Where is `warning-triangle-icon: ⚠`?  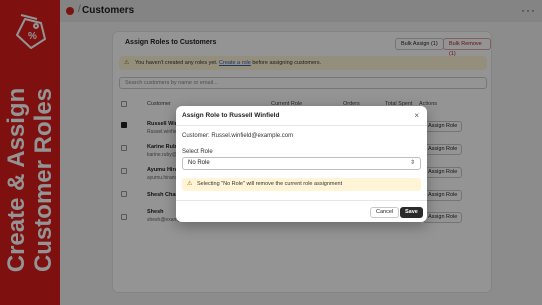
warning-triangle-icon: ⚠ is located at coordinates (190, 184).